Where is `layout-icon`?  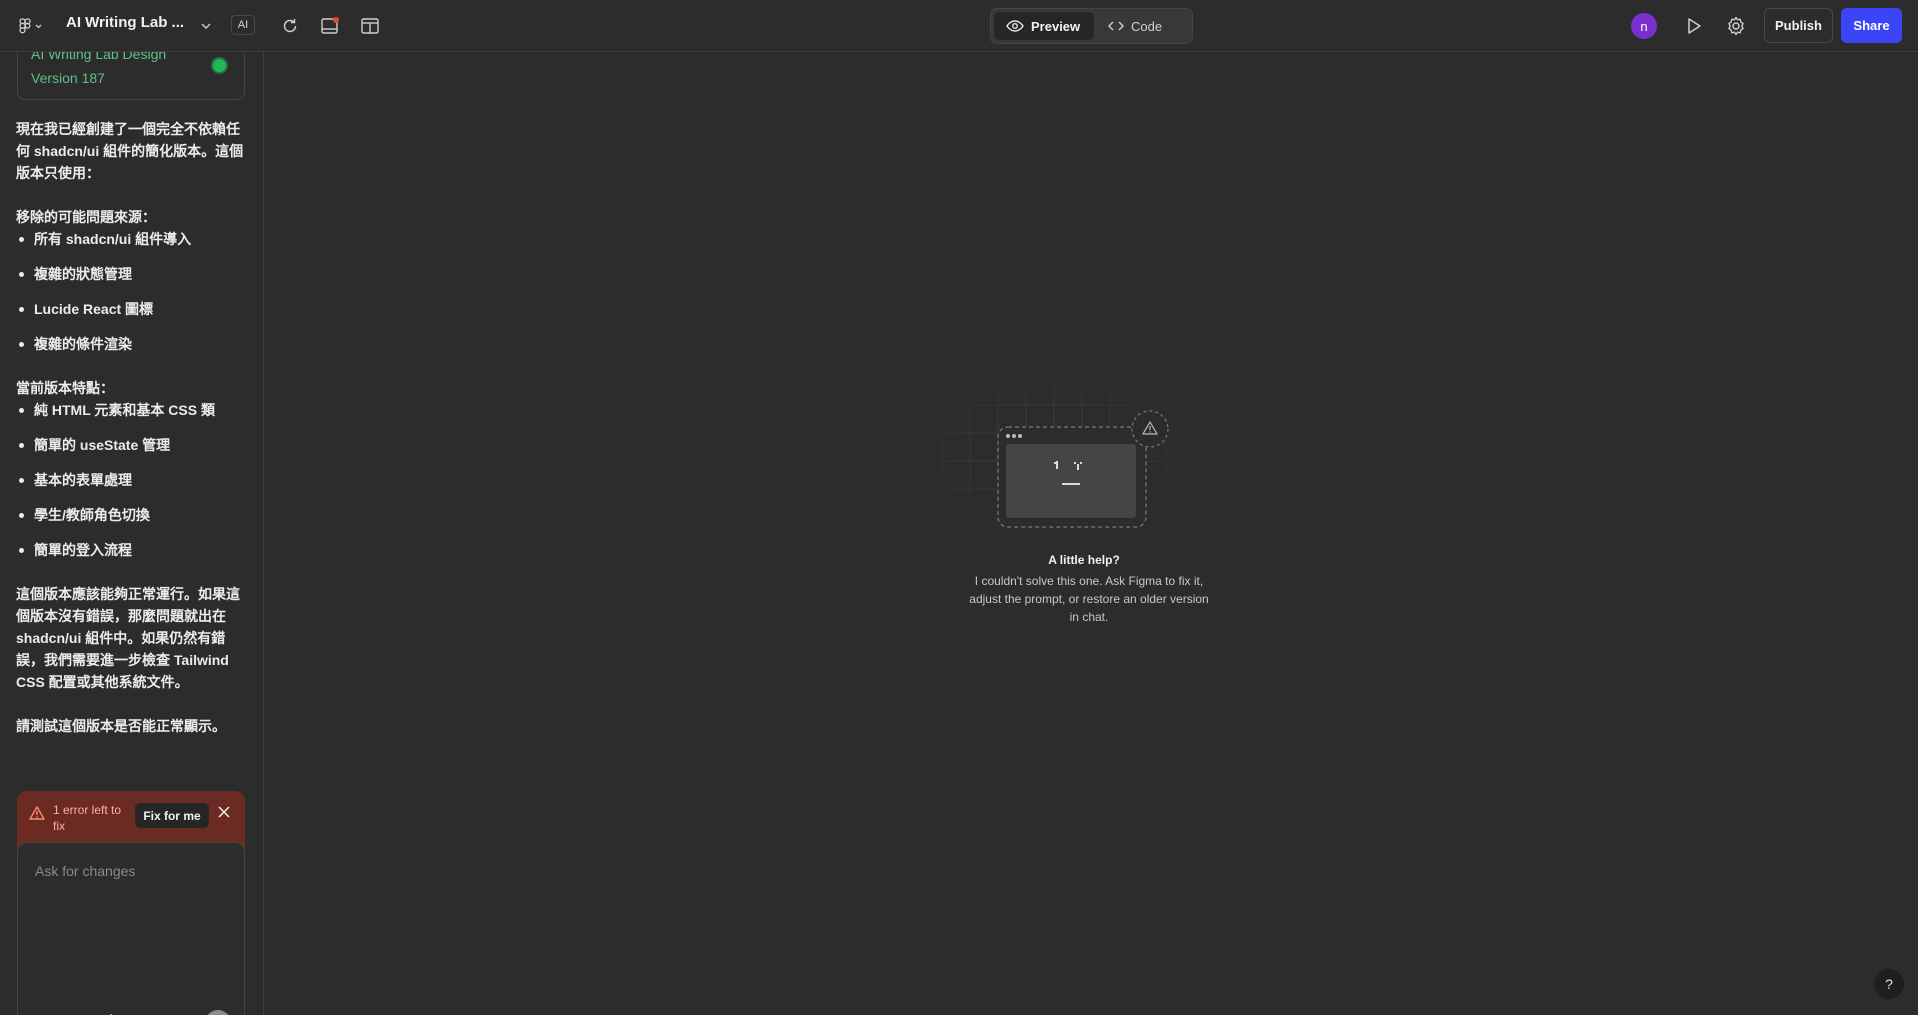 layout-icon is located at coordinates (370, 26).